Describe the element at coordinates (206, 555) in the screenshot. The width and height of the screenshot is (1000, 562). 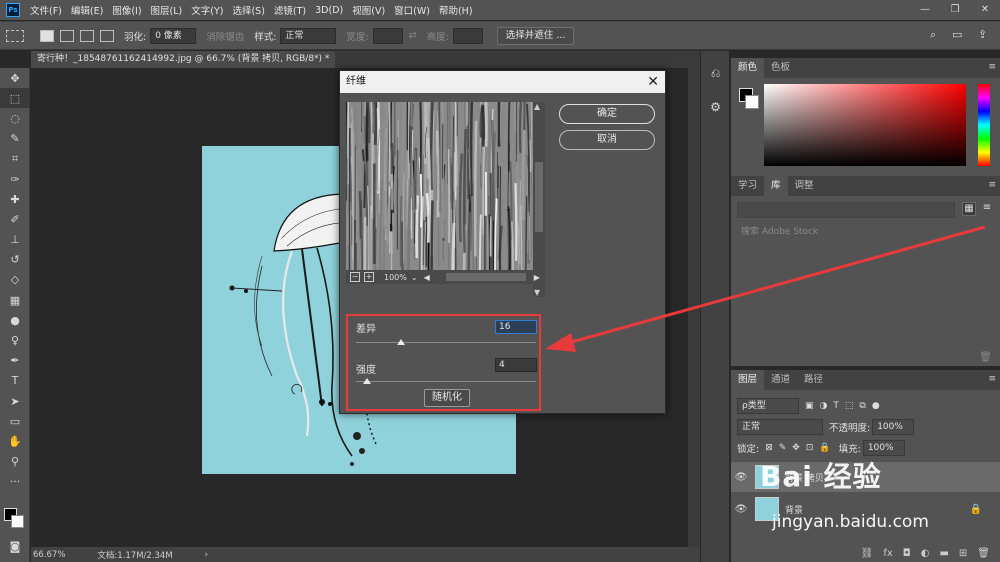
I see `status-menu-icon: ›` at that location.